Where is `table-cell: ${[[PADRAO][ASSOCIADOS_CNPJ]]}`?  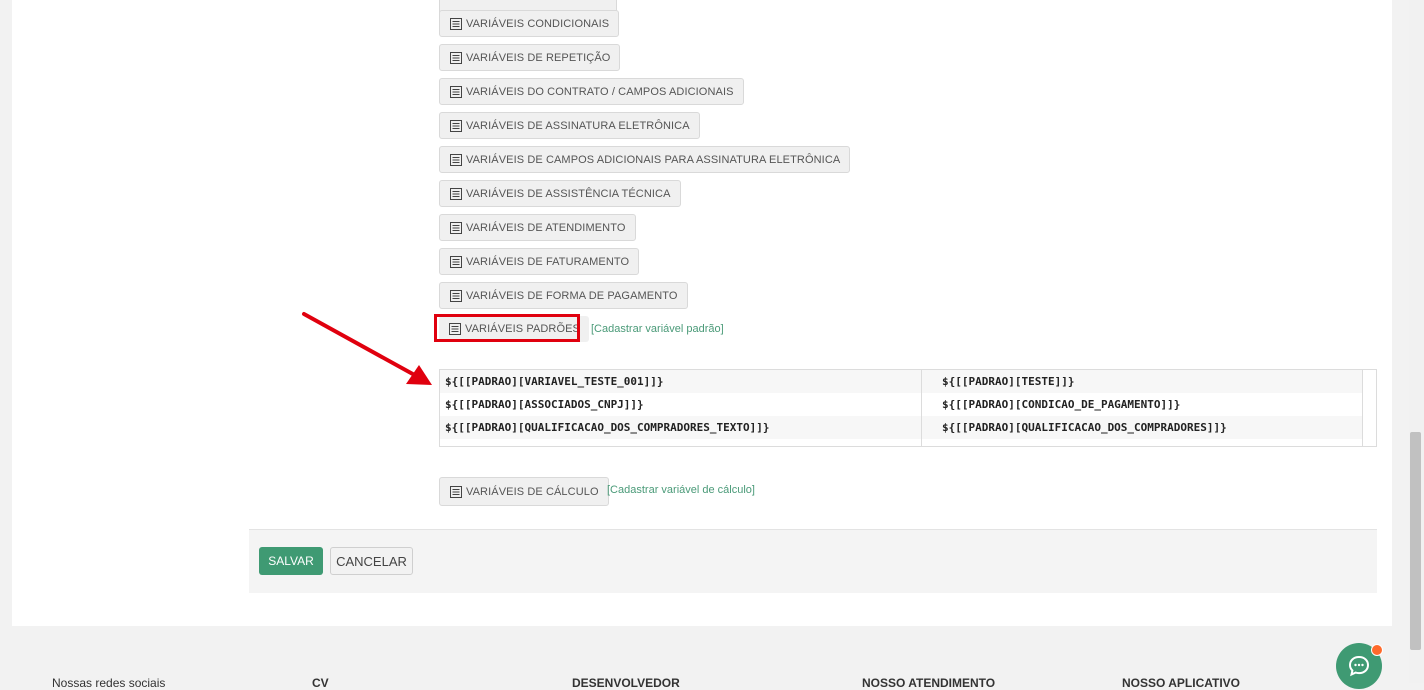 table-cell: ${[[PADRAO][ASSOCIADOS_CNPJ]]} is located at coordinates (544, 404).